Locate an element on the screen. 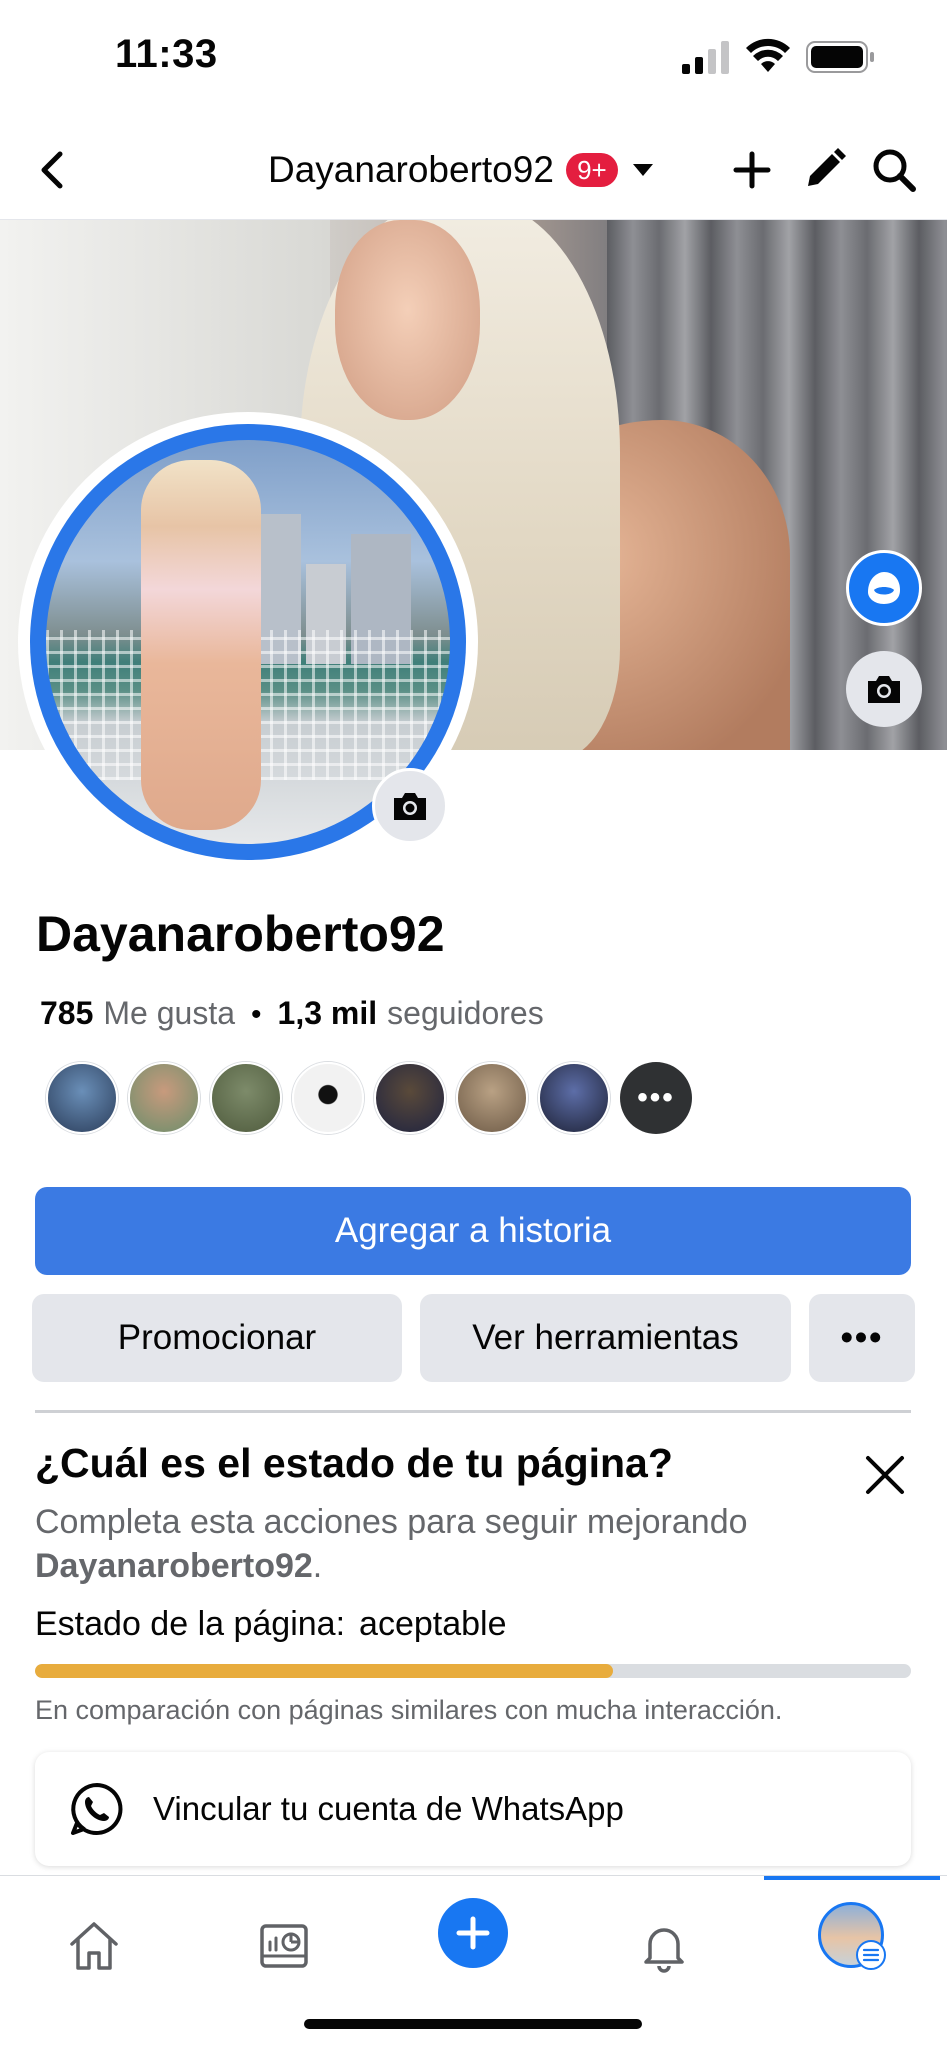  pp-figure is located at coordinates (201, 645).